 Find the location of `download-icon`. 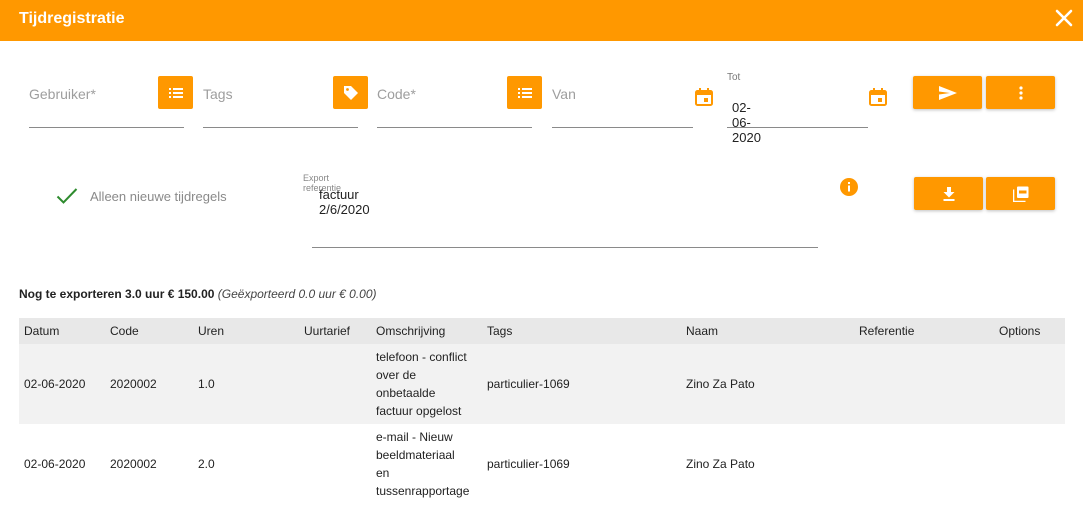

download-icon is located at coordinates (948, 193).